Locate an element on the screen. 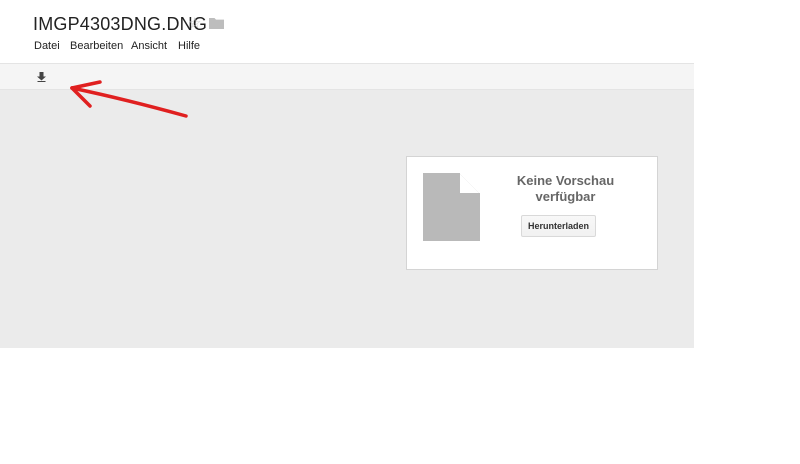 The image size is (800, 464). menu-item-ansicht: Ansicht is located at coordinates (149, 46).